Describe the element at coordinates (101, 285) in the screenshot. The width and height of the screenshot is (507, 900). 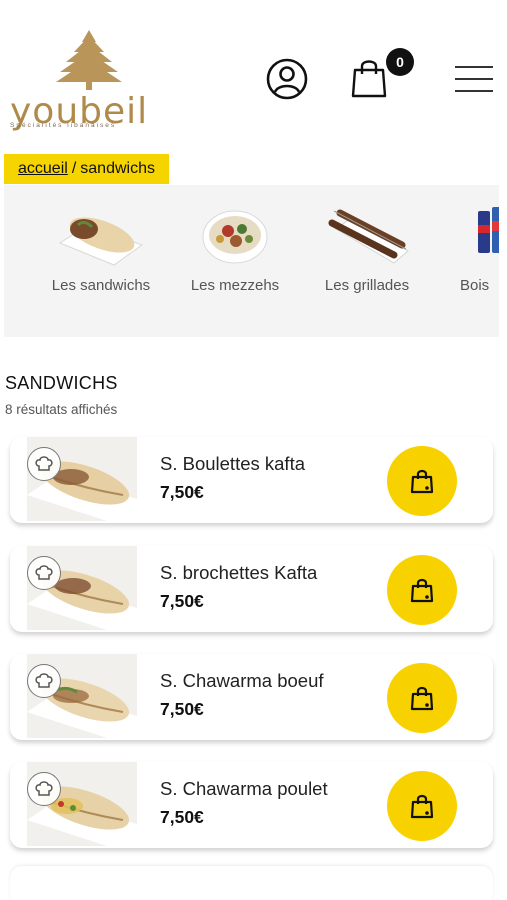
I see `category-label: Les sandwichs` at that location.